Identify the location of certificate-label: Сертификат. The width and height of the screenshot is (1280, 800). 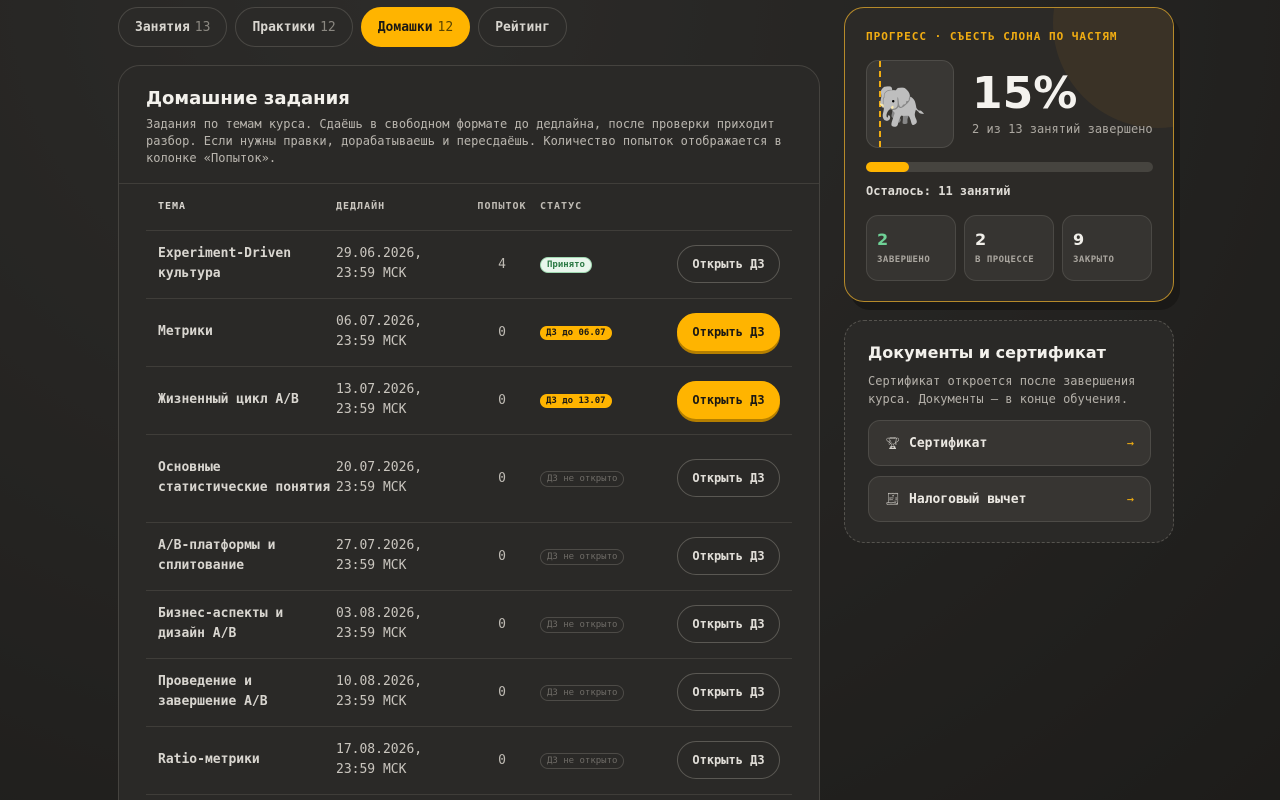
(948, 443).